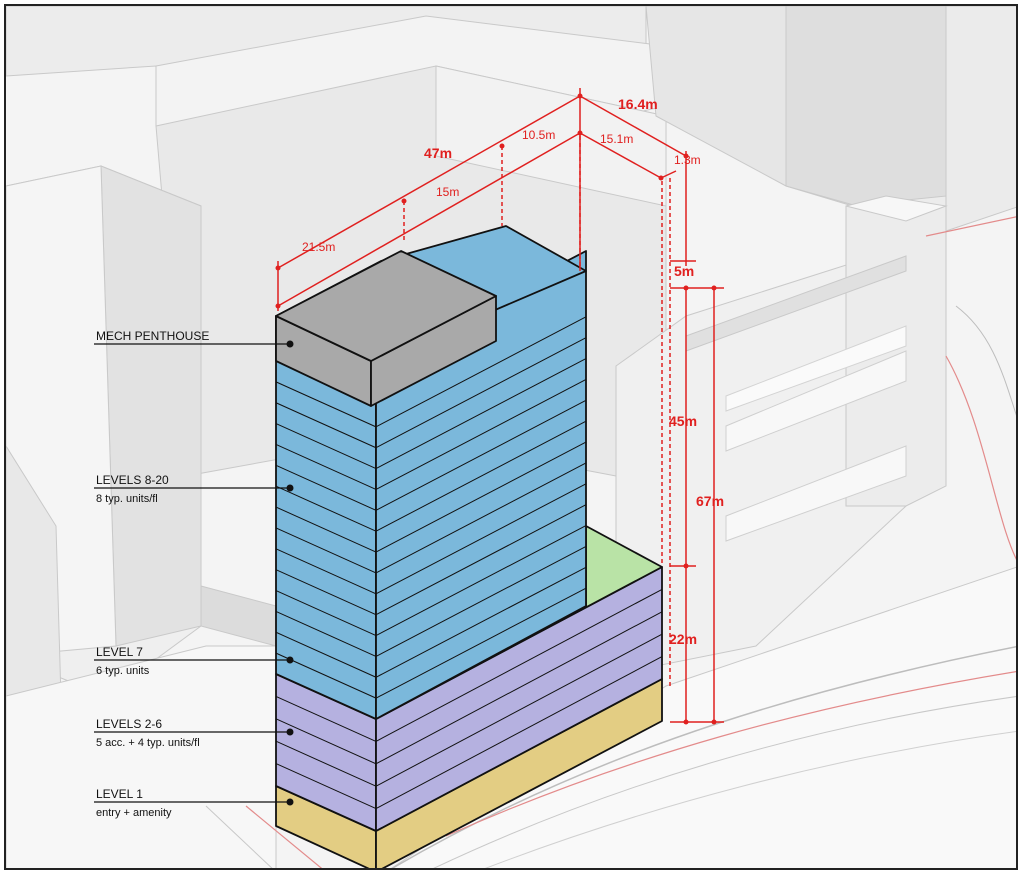 The height and width of the screenshot is (875, 1024). Describe the element at coordinates (119, 652) in the screenshot. I see `label-title: LEVEL 7` at that location.